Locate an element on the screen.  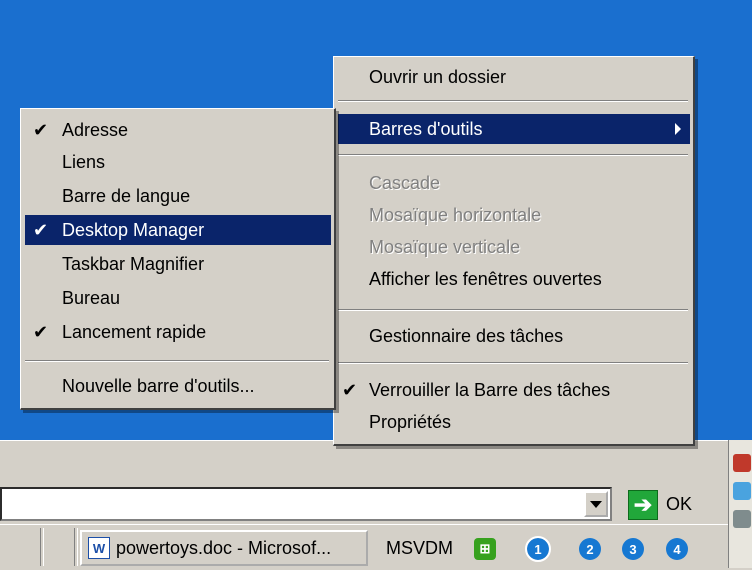
menu-item-toolbars-label: Barres d'outils is located at coordinates (426, 129).